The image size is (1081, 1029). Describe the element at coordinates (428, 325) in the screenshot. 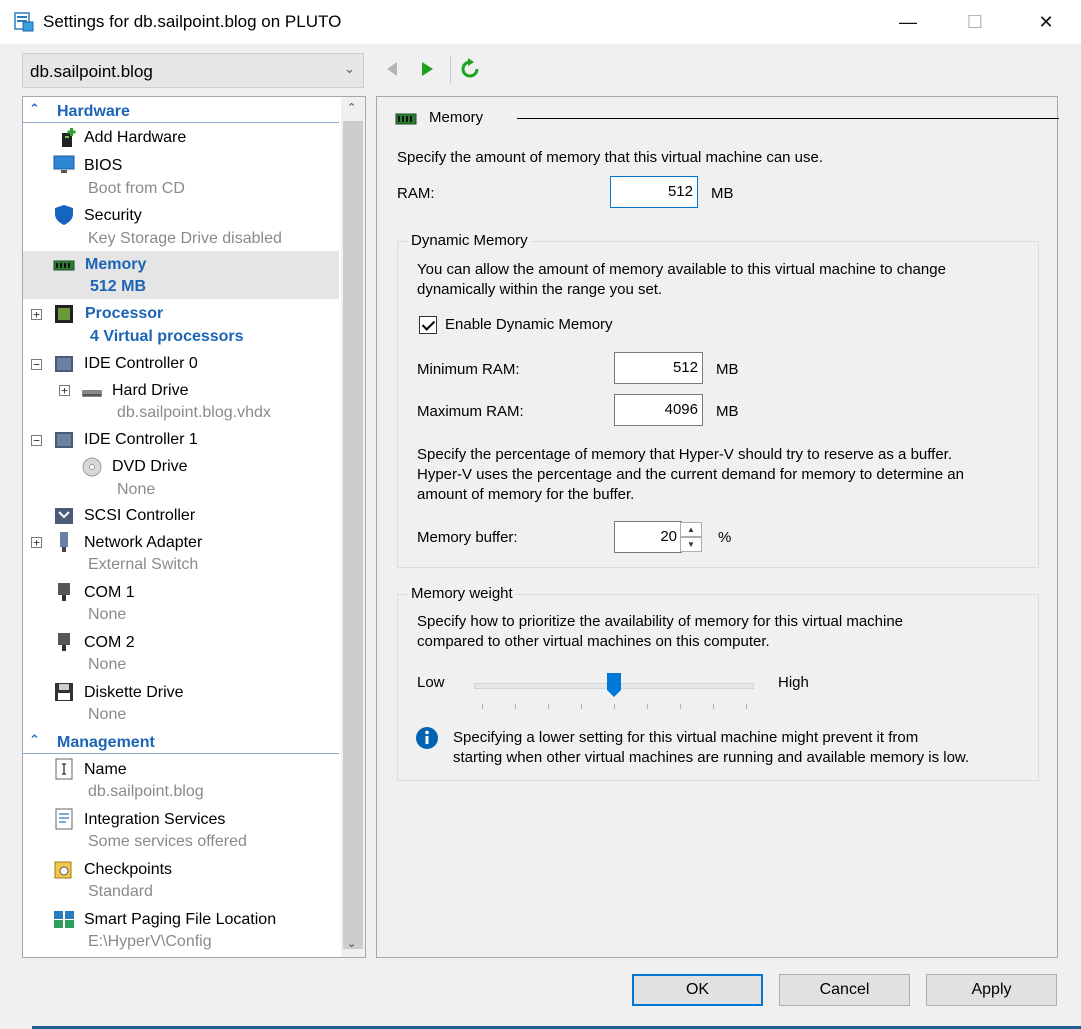

I see `enable-dynamic-memory-checkbox` at that location.